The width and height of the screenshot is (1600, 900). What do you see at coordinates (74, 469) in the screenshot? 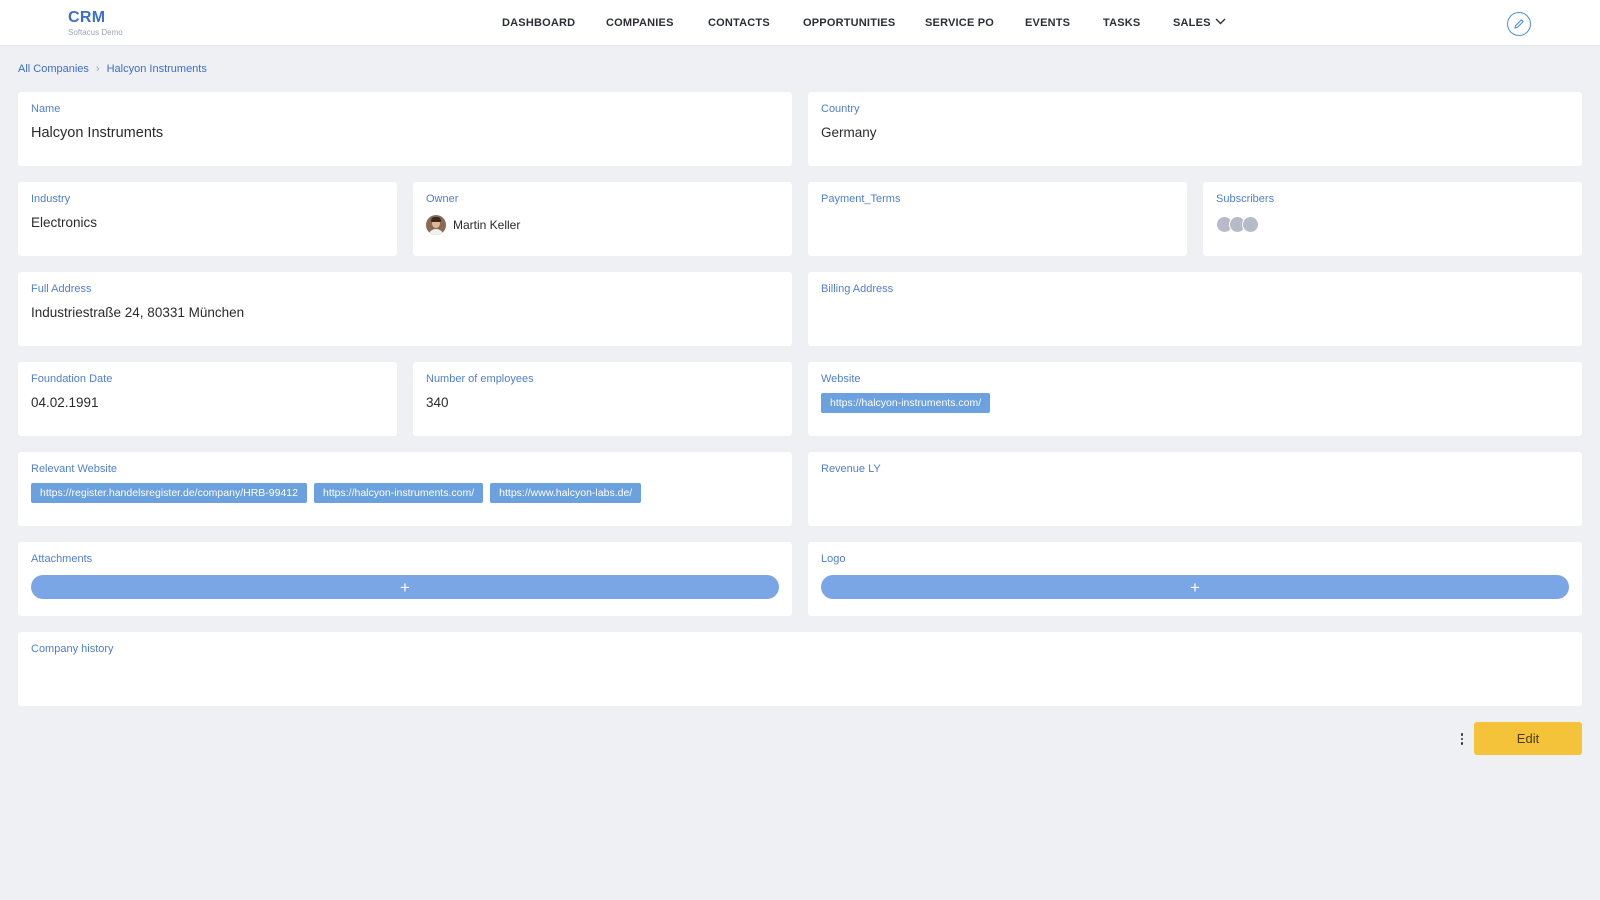
I see `field-label: Relevant Website` at bounding box center [74, 469].